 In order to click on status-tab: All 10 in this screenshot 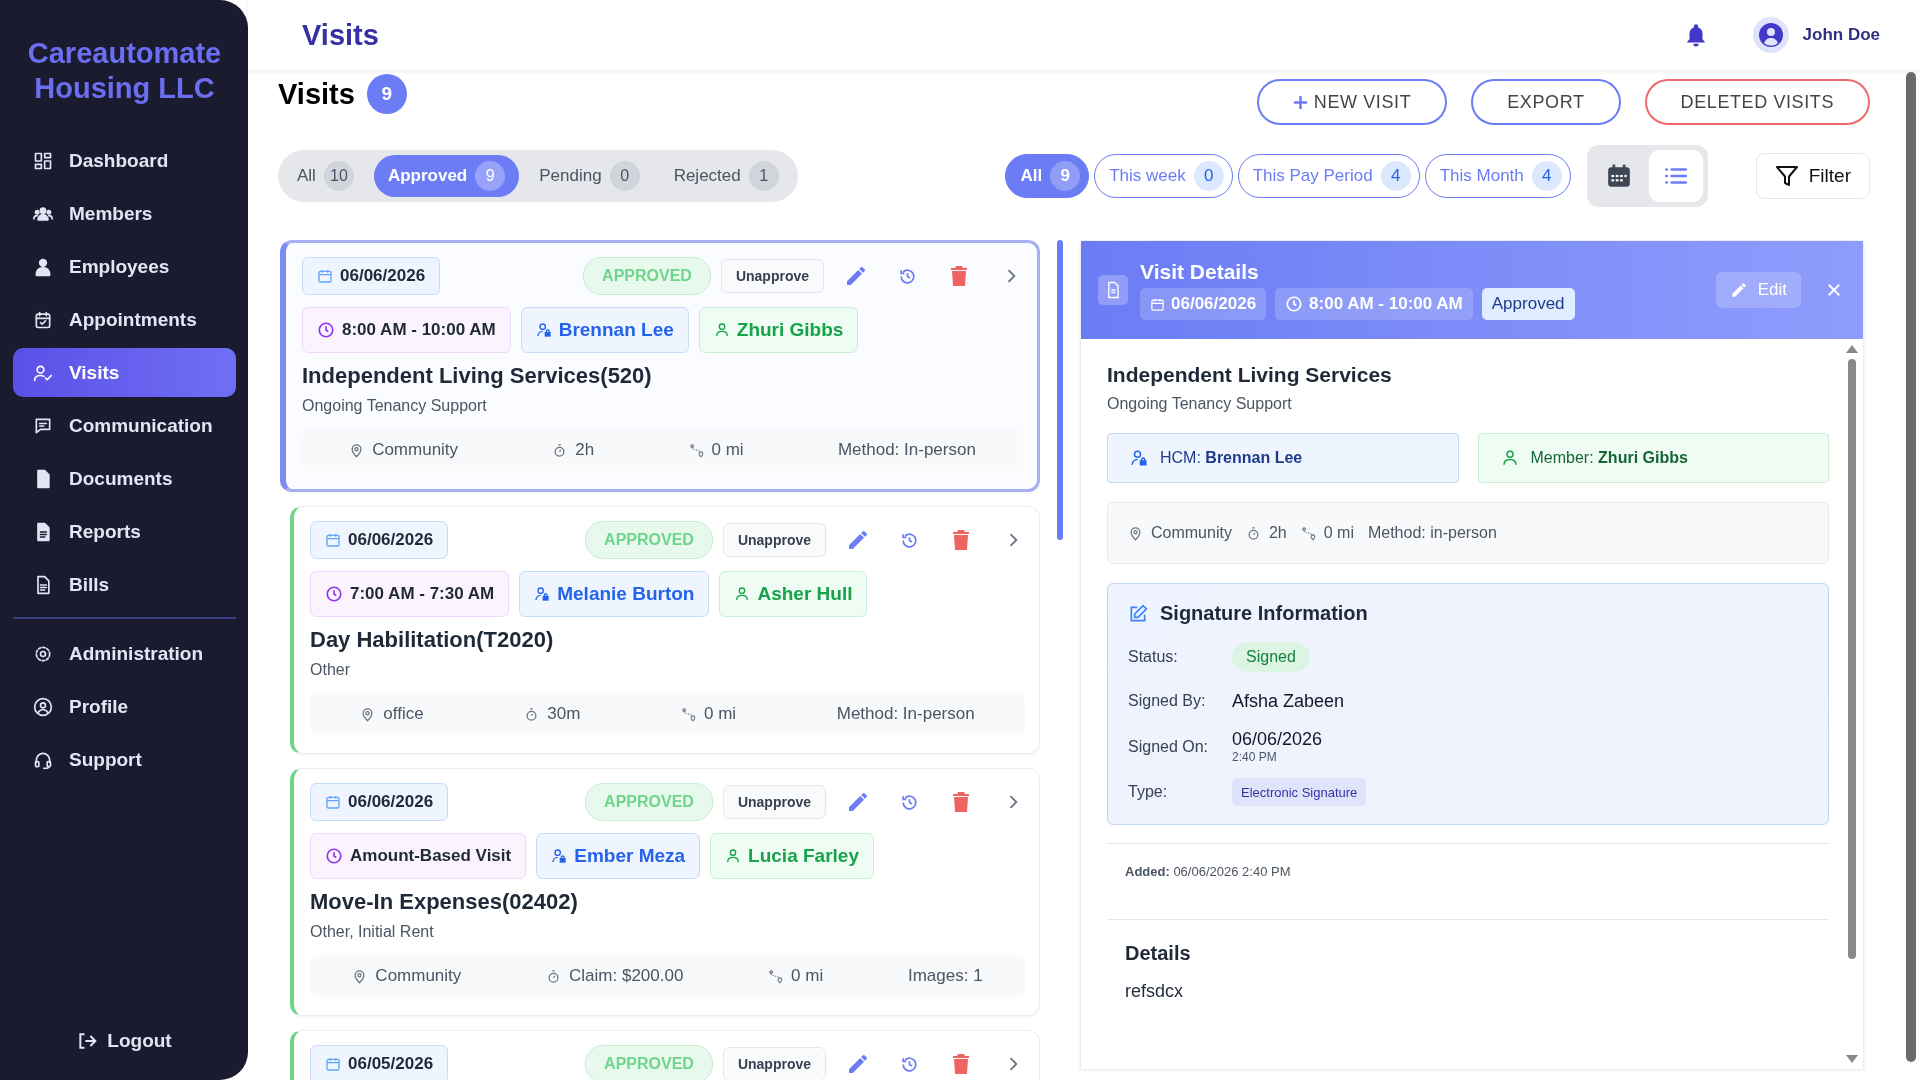, I will do `click(325, 176)`.